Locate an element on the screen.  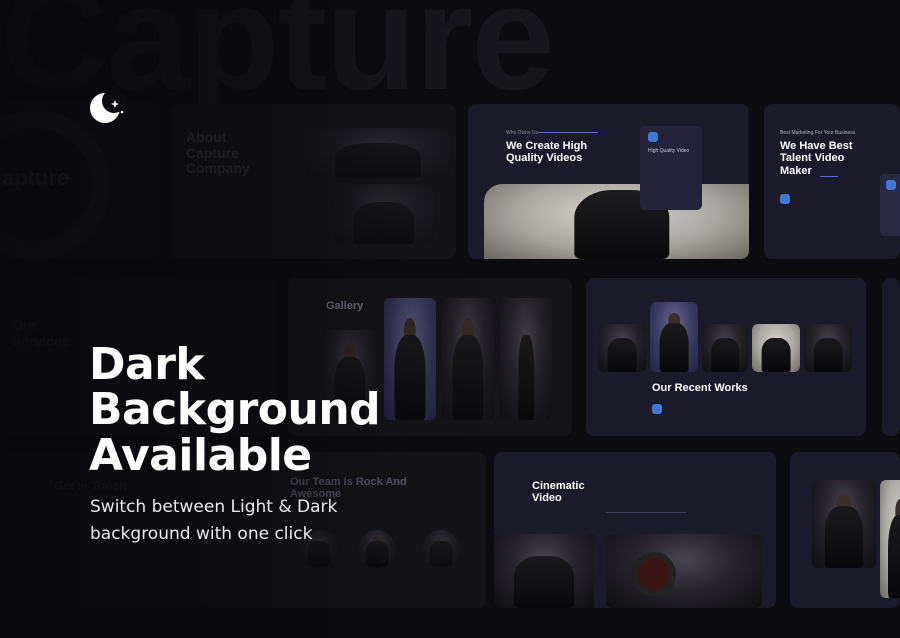
talent-card-icon is located at coordinates (891, 185).